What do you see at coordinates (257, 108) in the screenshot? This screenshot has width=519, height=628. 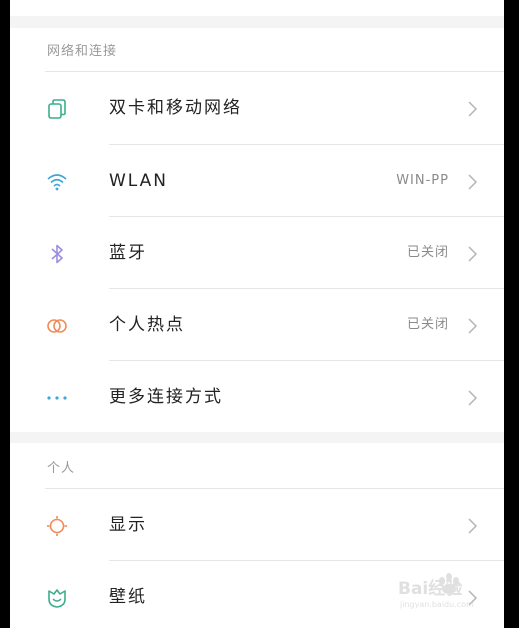 I see `settings-item-dual-sim: 双卡和移动网络` at bounding box center [257, 108].